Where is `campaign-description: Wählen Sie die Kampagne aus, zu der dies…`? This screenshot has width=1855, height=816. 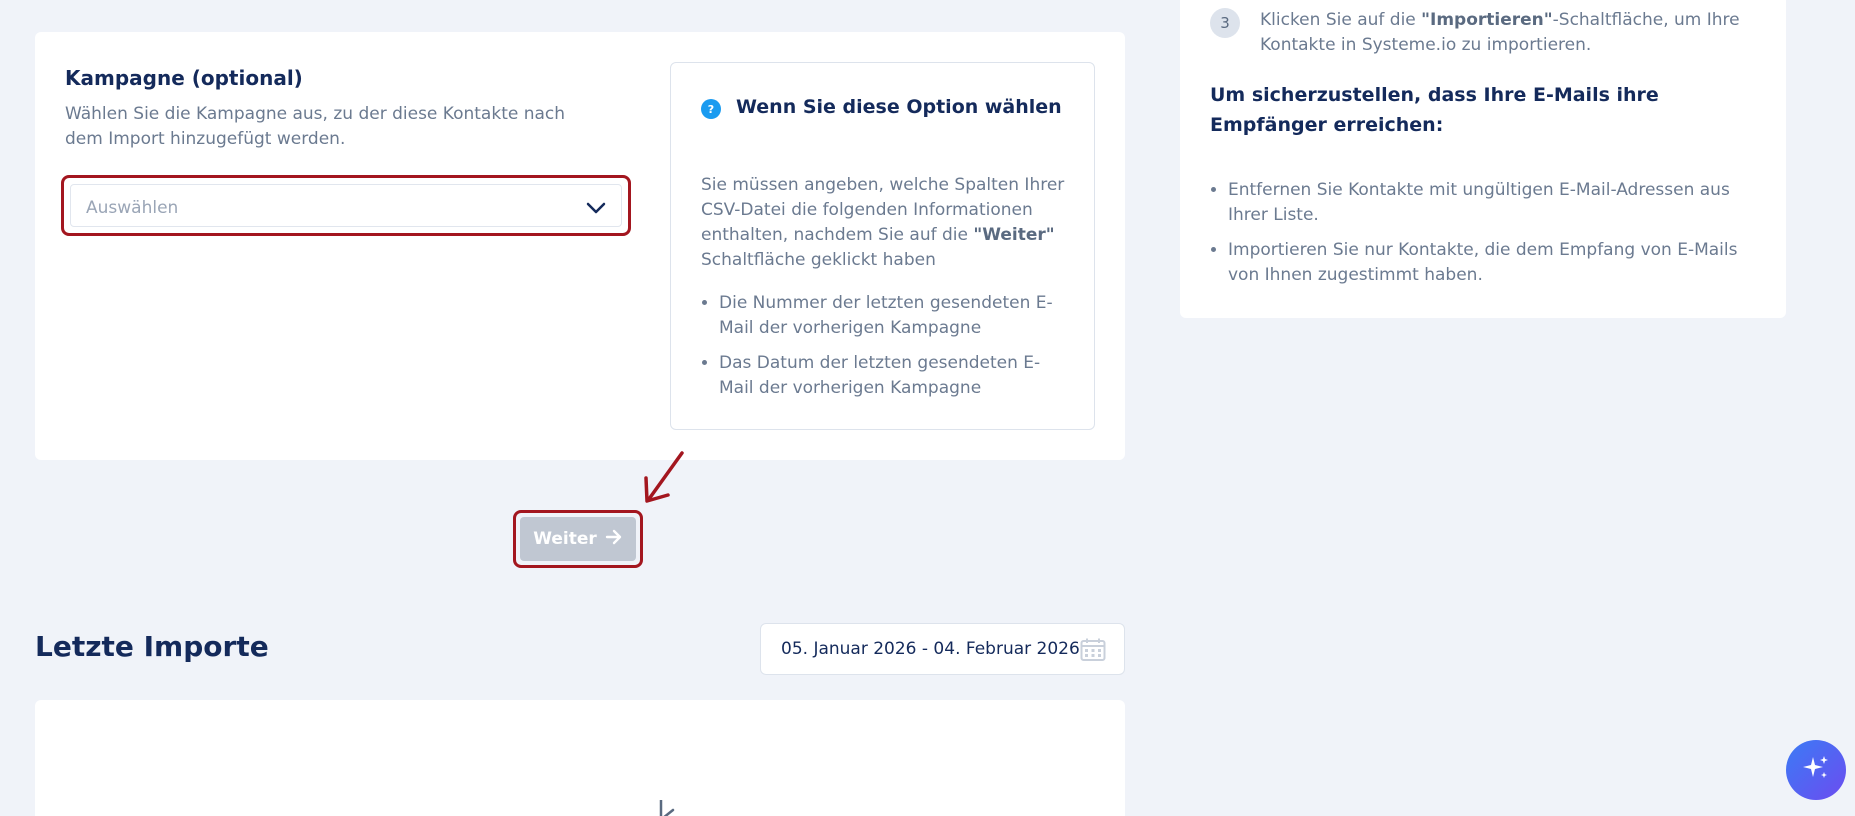
campaign-description: Wählen Sie die Kampagne aus, zu der dies… is located at coordinates (315, 126).